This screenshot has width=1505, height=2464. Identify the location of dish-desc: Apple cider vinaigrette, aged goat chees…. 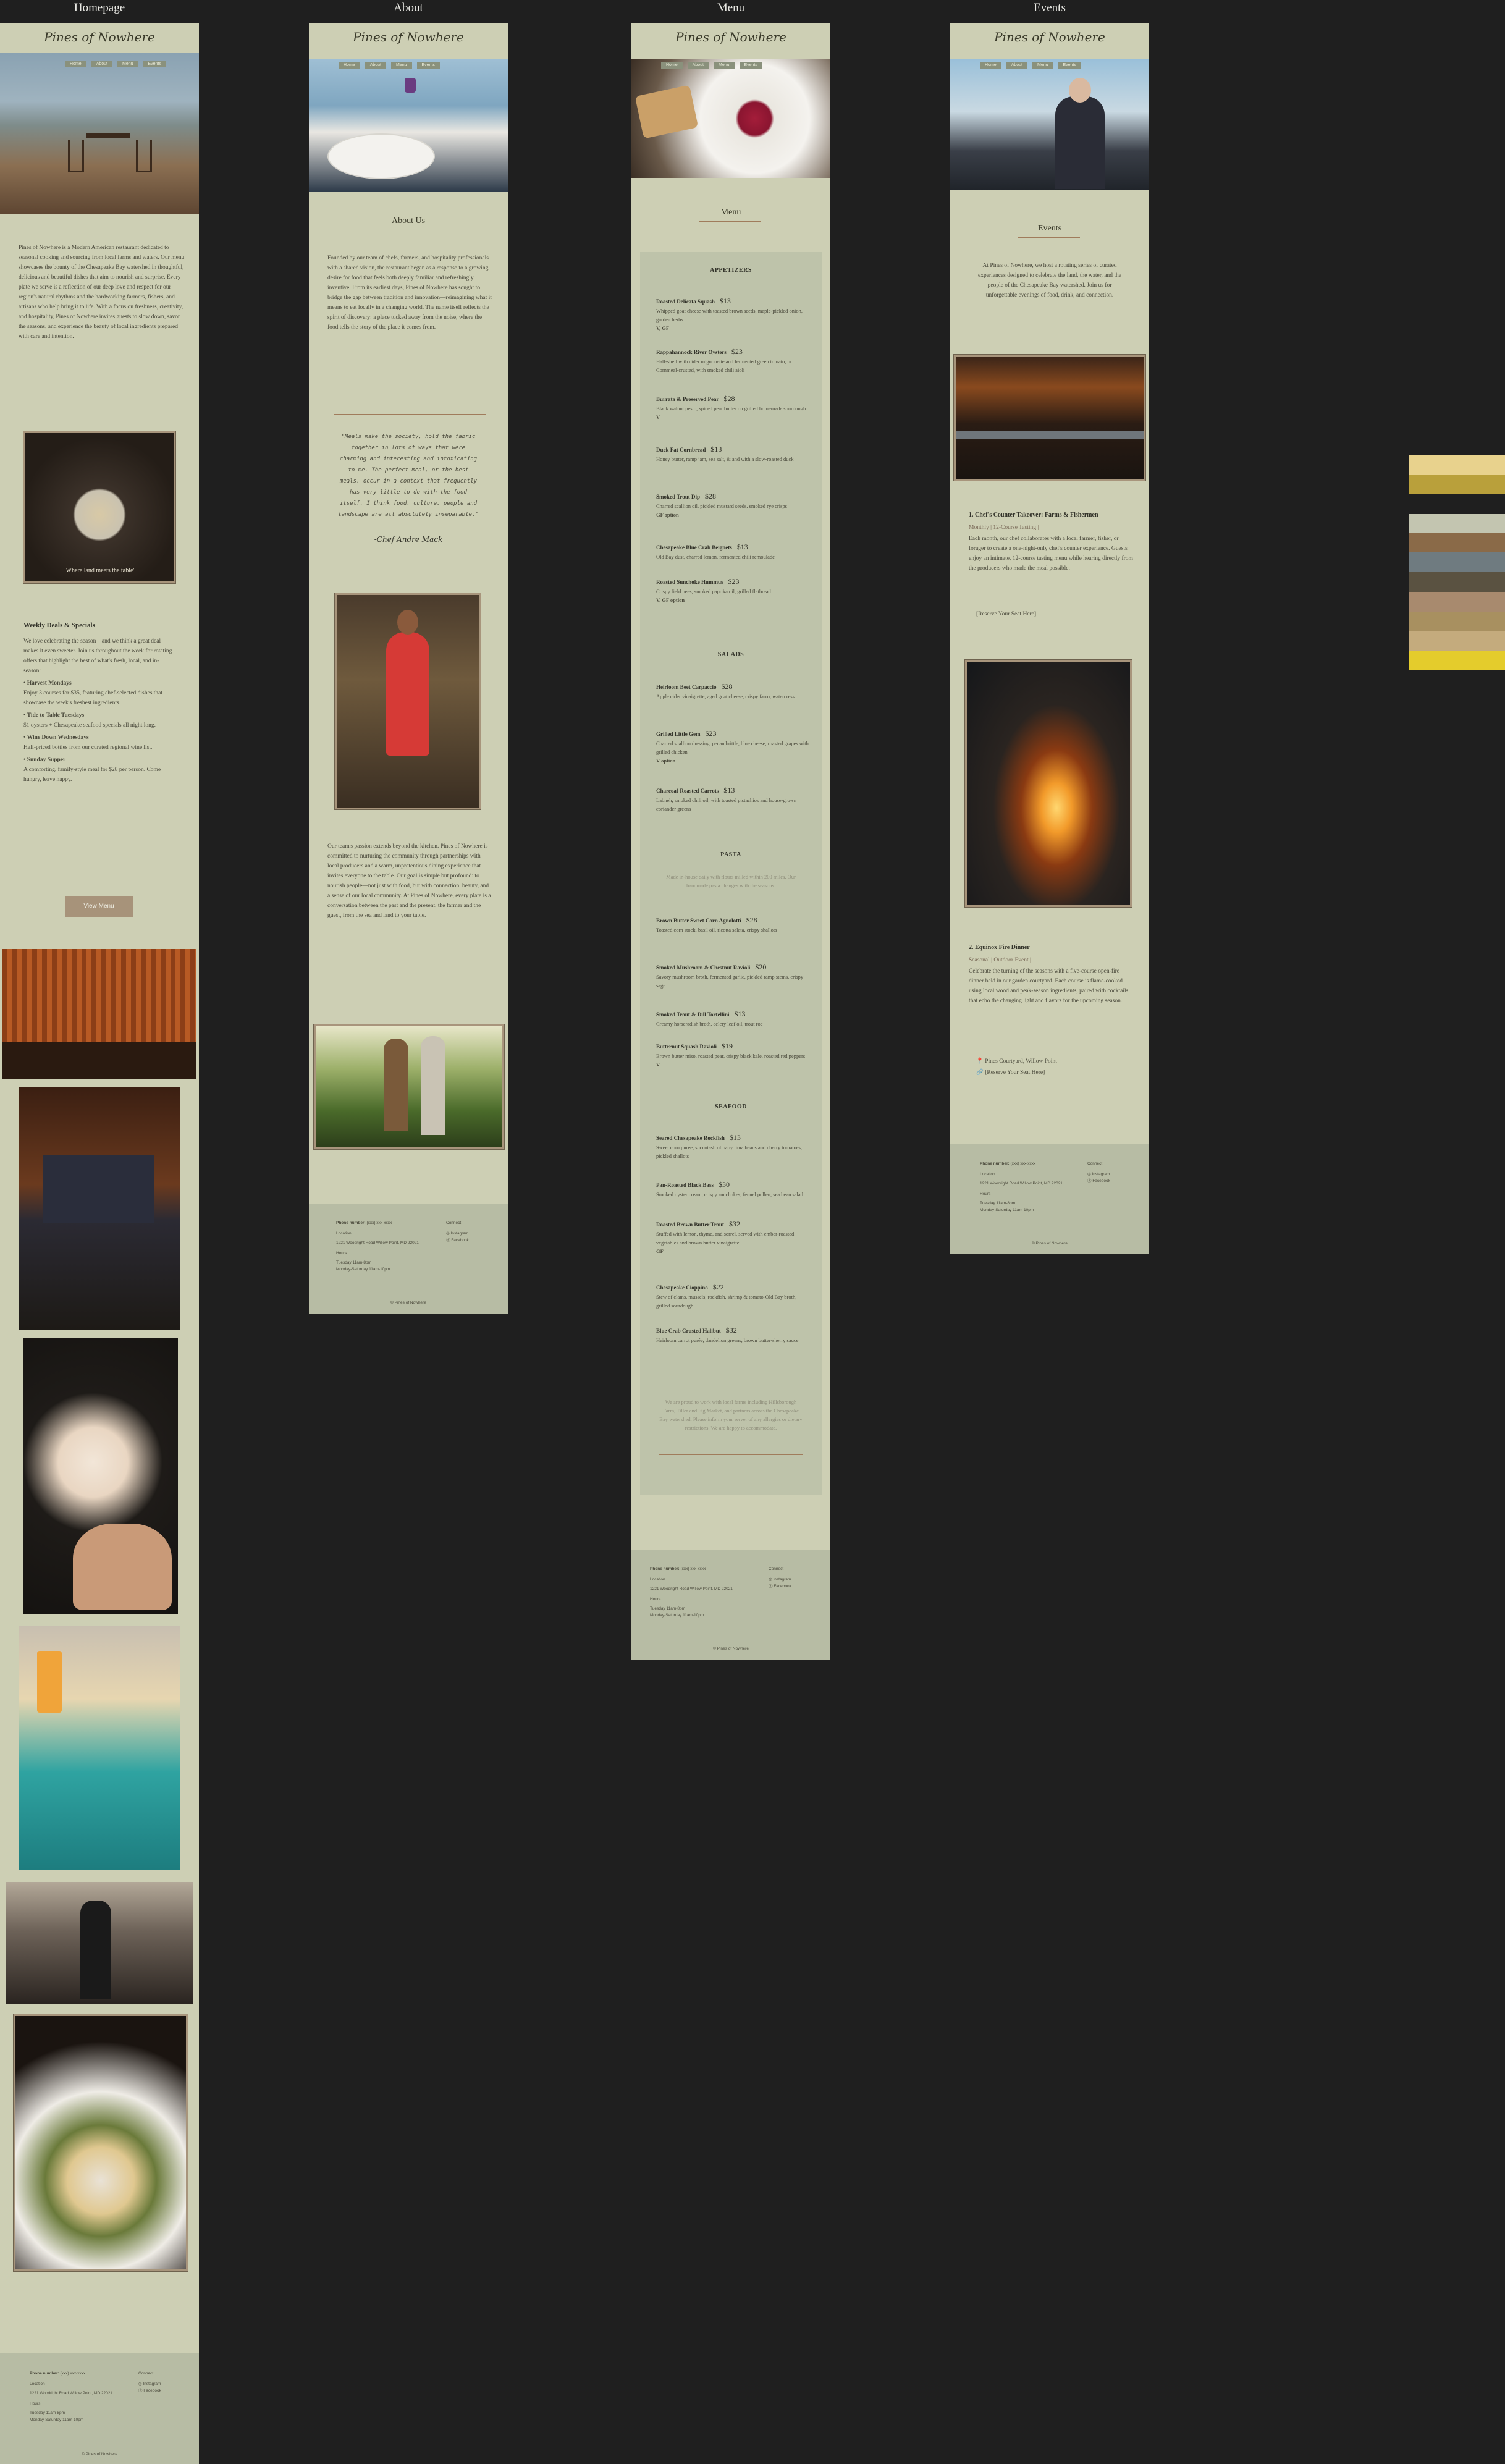
(725, 696).